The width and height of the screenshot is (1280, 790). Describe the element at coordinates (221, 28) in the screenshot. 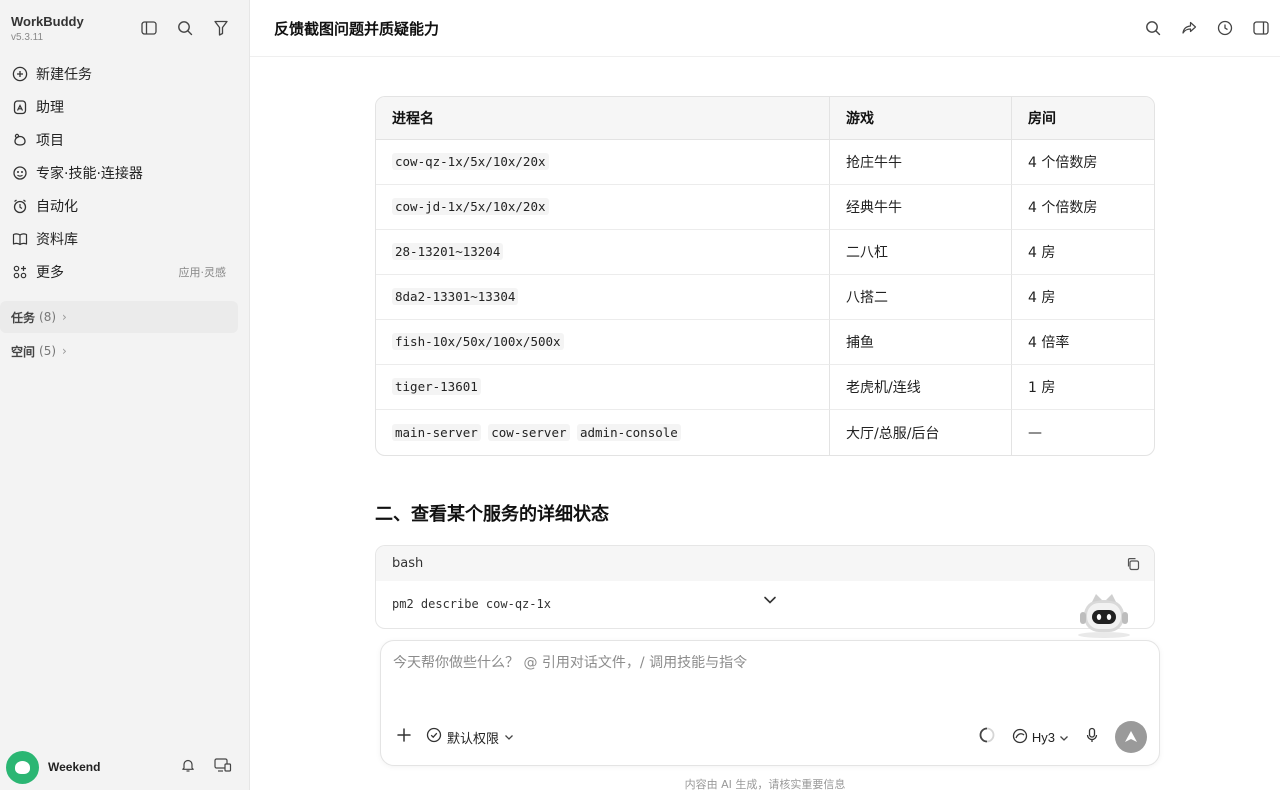

I see `filter-icon` at that location.